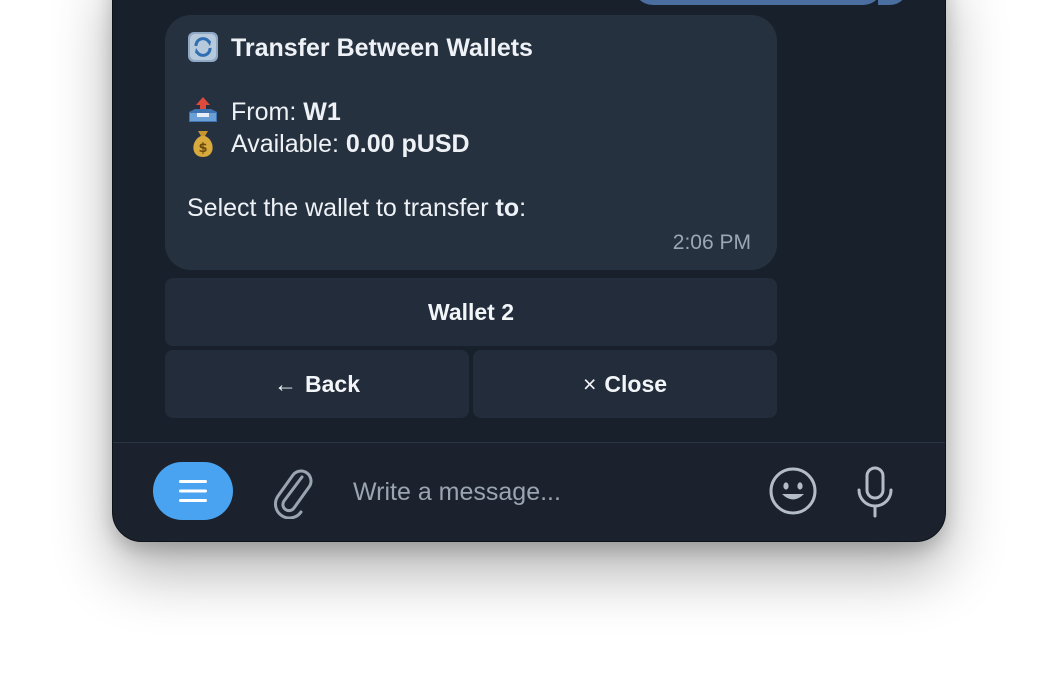 The height and width of the screenshot is (689, 1056). What do you see at coordinates (507, 208) in the screenshot?
I see `select-bold: to` at bounding box center [507, 208].